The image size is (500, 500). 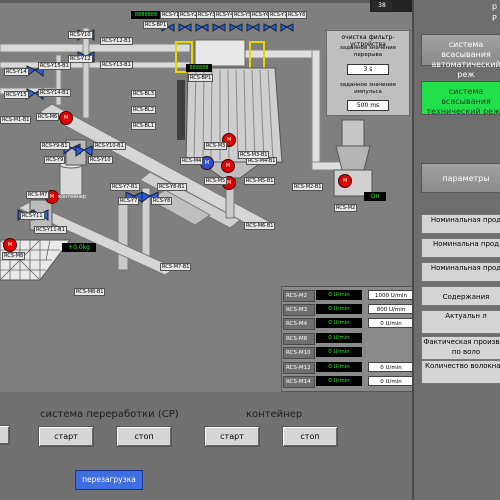 What do you see at coordinates (80, 35) in the screenshot?
I see `tag-y10-left: RCS-Y10` at bounding box center [80, 35].